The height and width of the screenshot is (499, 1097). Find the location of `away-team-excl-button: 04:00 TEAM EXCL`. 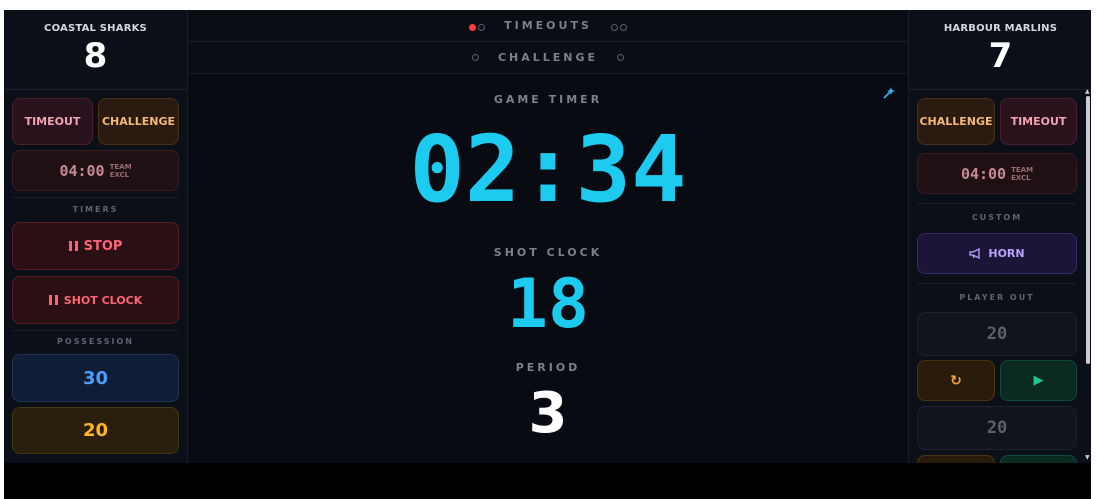

away-team-excl-button: 04:00 TEAM EXCL is located at coordinates (997, 173).